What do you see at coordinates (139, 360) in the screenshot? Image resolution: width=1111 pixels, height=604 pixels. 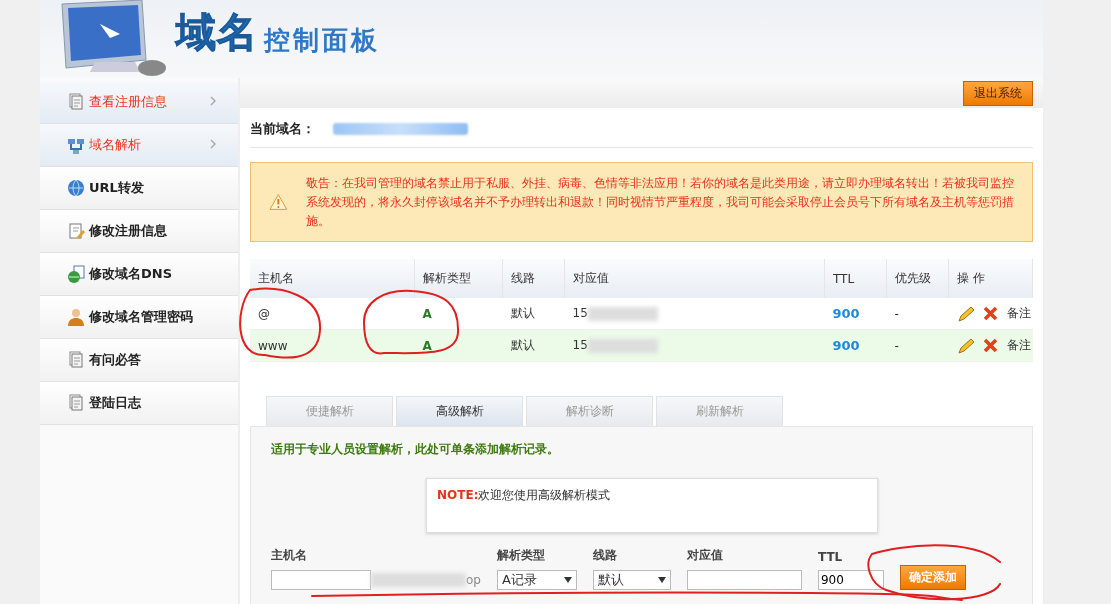 I see `sidebar-item: 有问必答` at bounding box center [139, 360].